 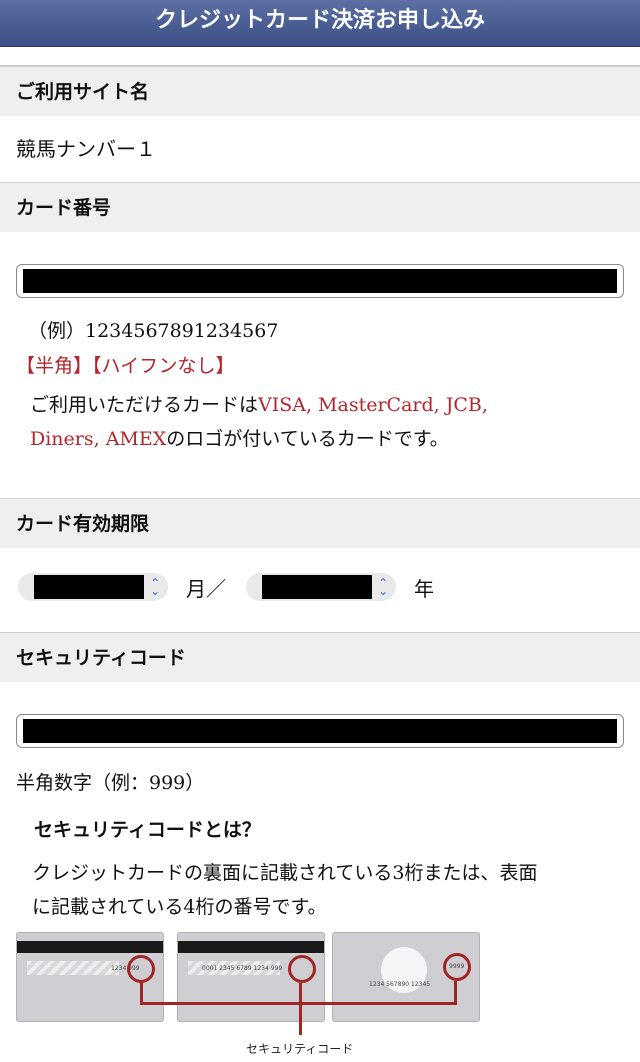 I want to click on diagram-label: セキュリティコード, so click(x=300, y=1049).